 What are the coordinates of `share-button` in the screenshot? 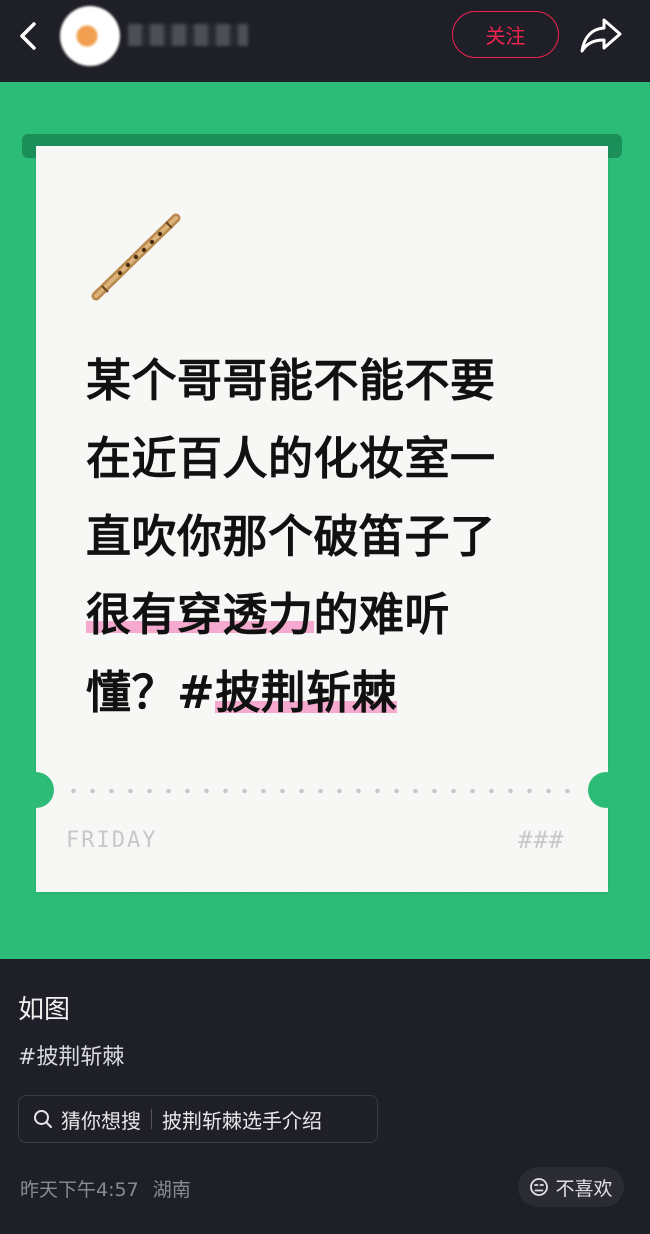 It's located at (601, 35).